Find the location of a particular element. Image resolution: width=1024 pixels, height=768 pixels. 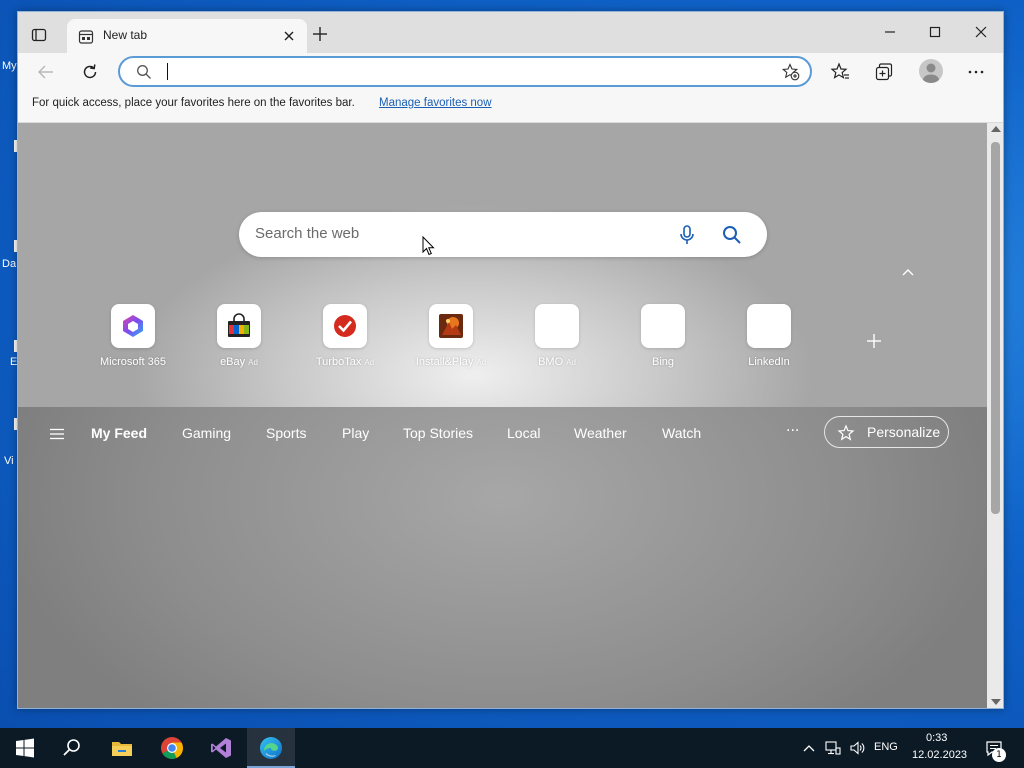

install-play-game-icon is located at coordinates (451, 326).